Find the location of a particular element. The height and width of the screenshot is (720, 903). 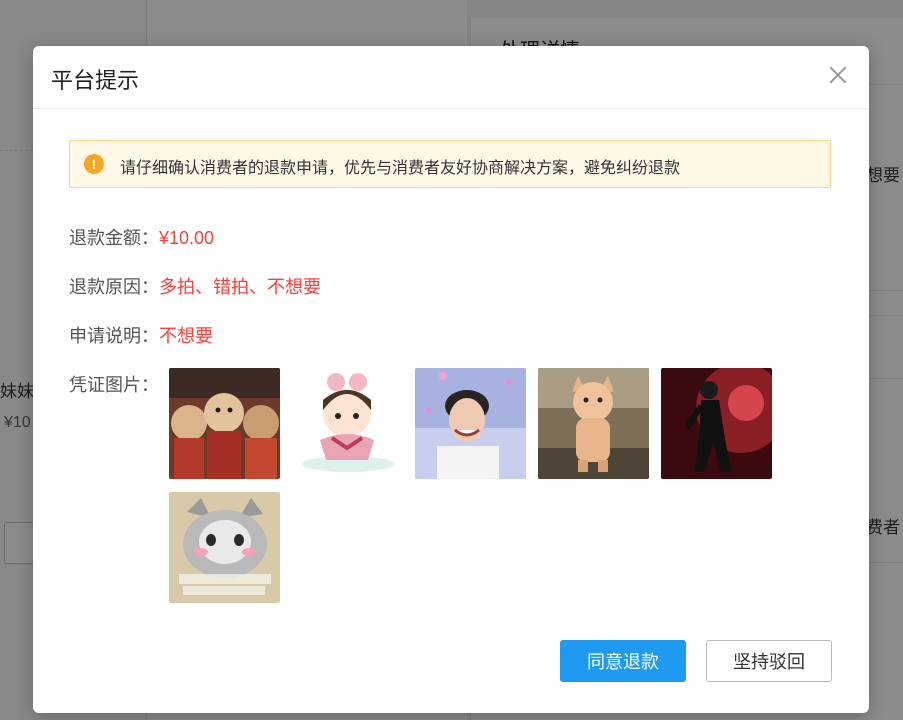

agree-refund-button: 同意退款 is located at coordinates (623, 661).